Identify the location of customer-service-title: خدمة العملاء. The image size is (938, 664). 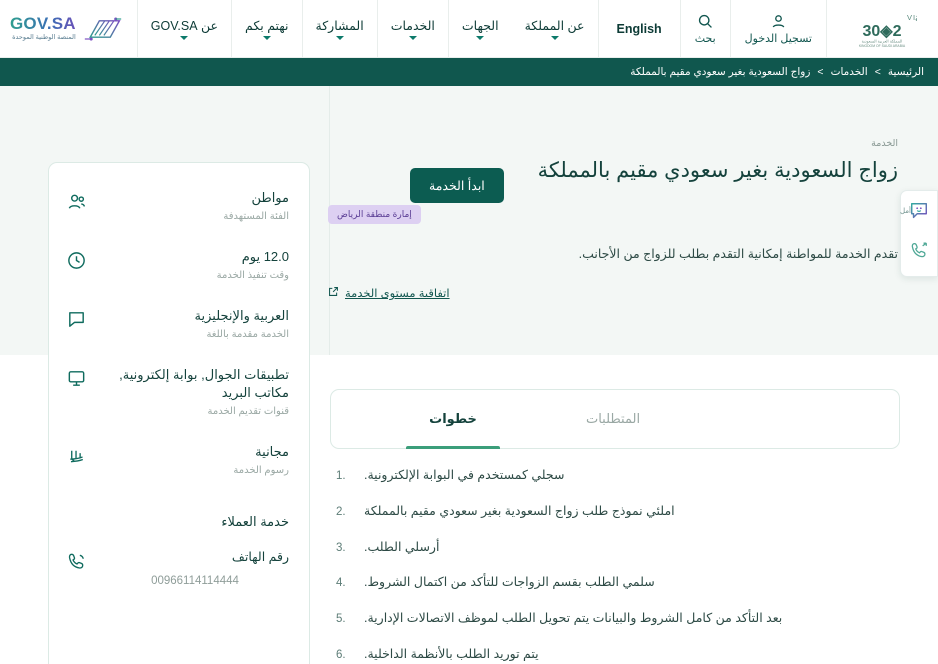
(255, 522).